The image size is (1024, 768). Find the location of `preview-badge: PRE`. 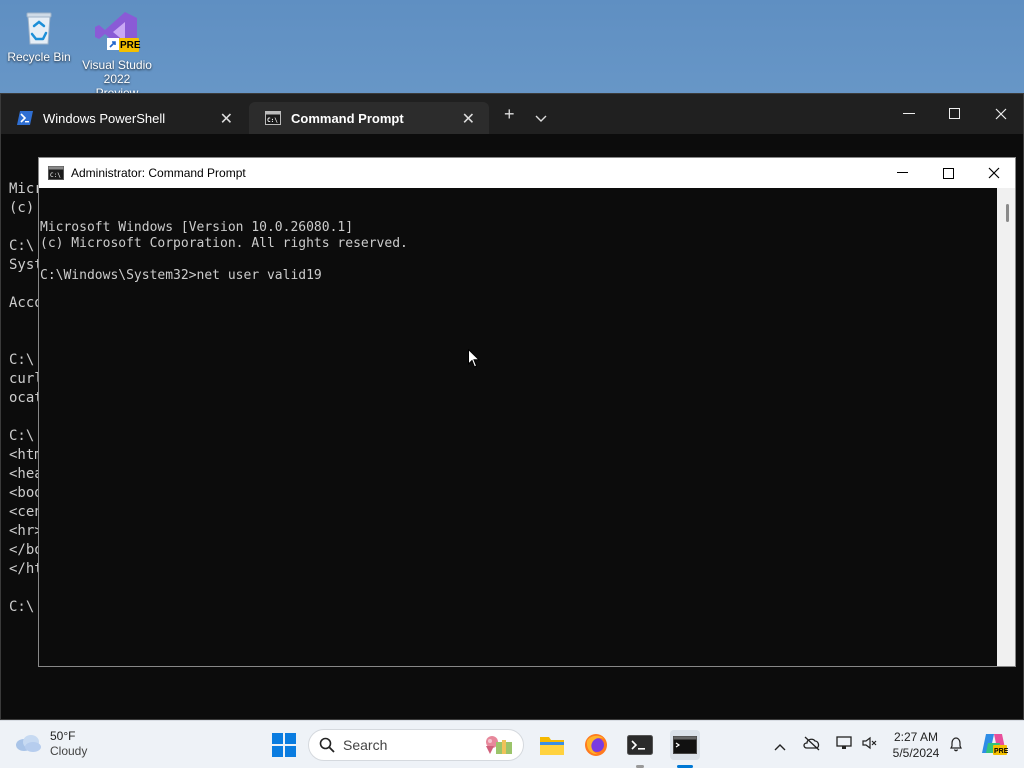

preview-badge: PRE is located at coordinates (130, 45).